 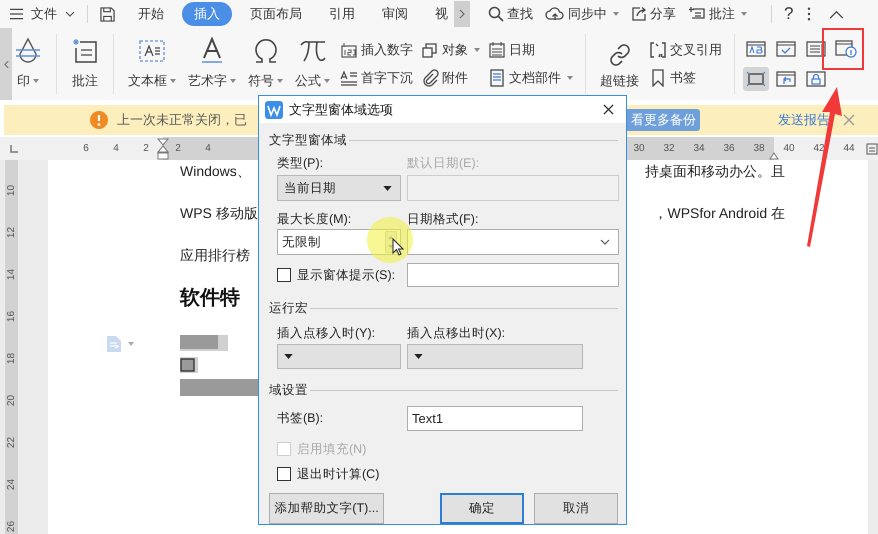 What do you see at coordinates (11, 442) in the screenshot?
I see `ruler-number: 22` at bounding box center [11, 442].